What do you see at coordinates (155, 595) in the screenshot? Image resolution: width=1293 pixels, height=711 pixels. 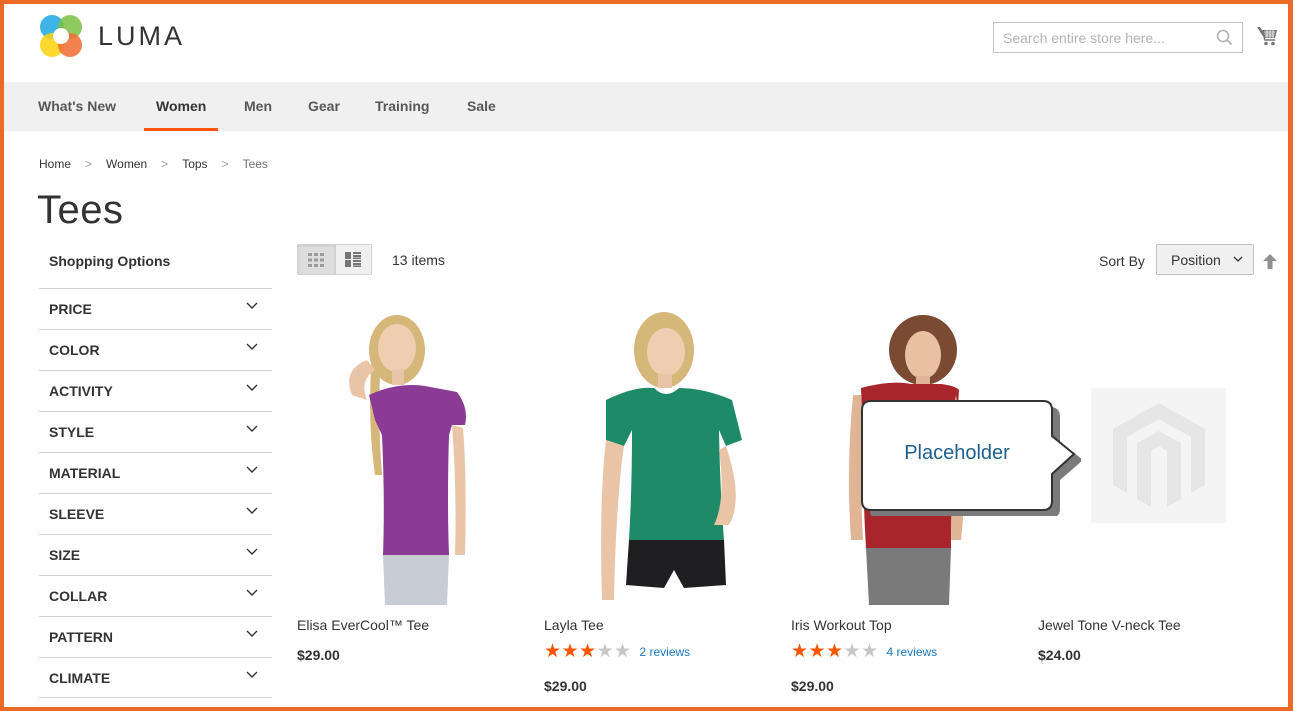 I see `filter-collar: COLLAR` at bounding box center [155, 595].